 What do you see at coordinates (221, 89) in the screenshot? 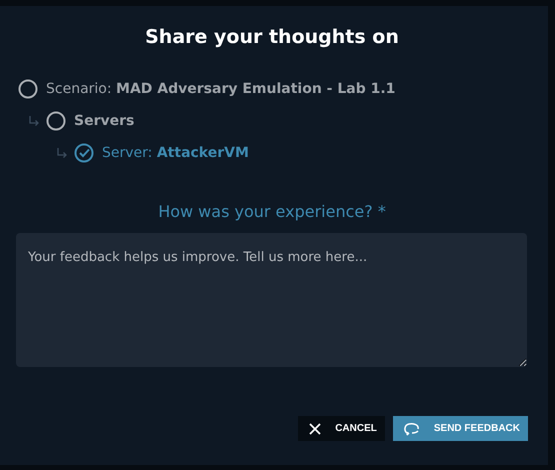
I see `tree-item: Scenario: MAD Adversary Emulation - Lab 1.1` at bounding box center [221, 89].